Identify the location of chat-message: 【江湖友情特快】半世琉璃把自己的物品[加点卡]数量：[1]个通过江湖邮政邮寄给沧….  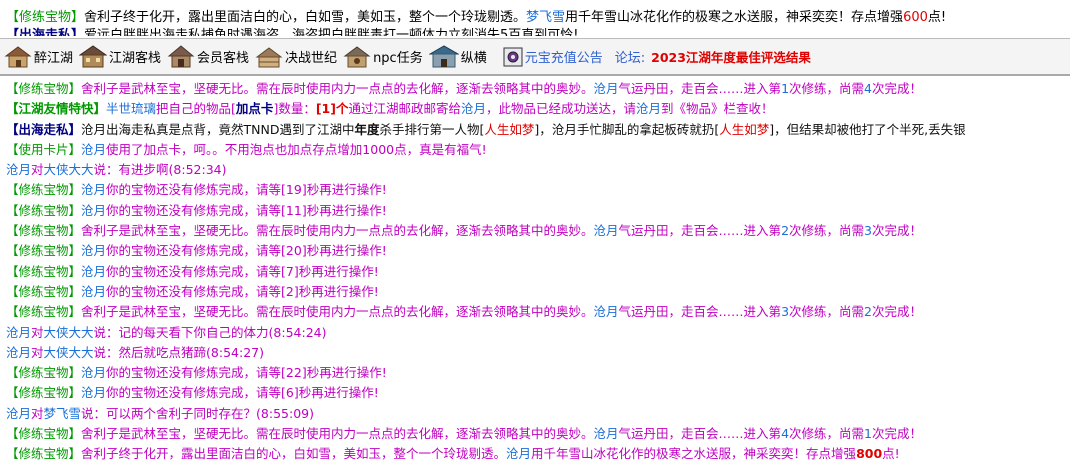
(535, 109).